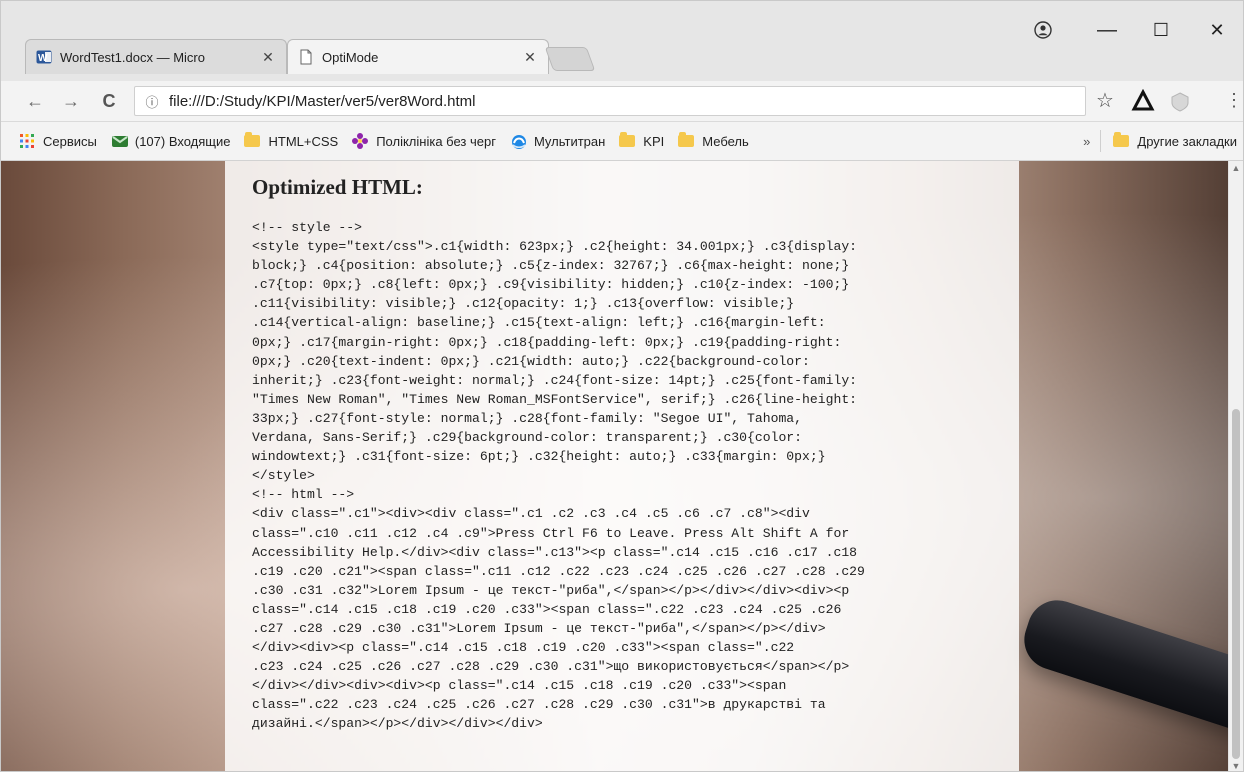  I want to click on bookmark-label: Мультитран, so click(569, 141).